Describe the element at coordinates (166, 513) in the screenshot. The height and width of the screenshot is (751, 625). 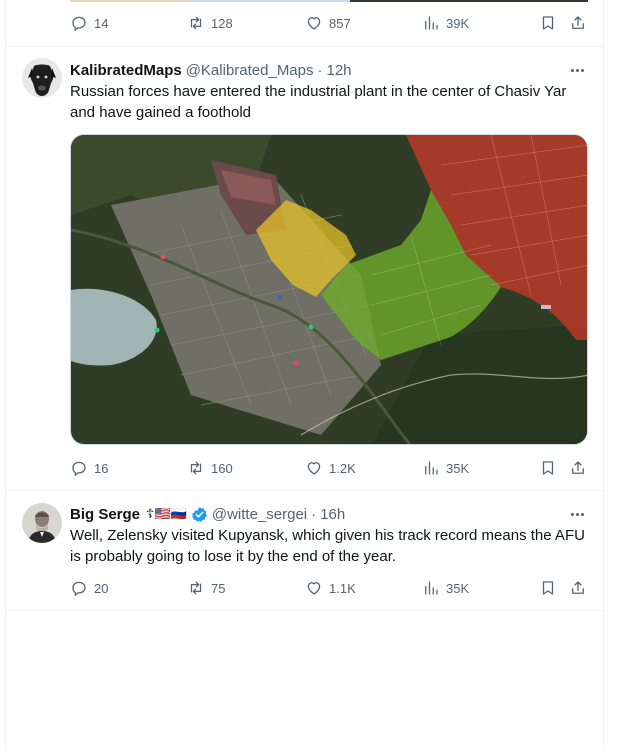
I see `name-emoji-flags: ☦🇺🇸🇷🇺` at that location.